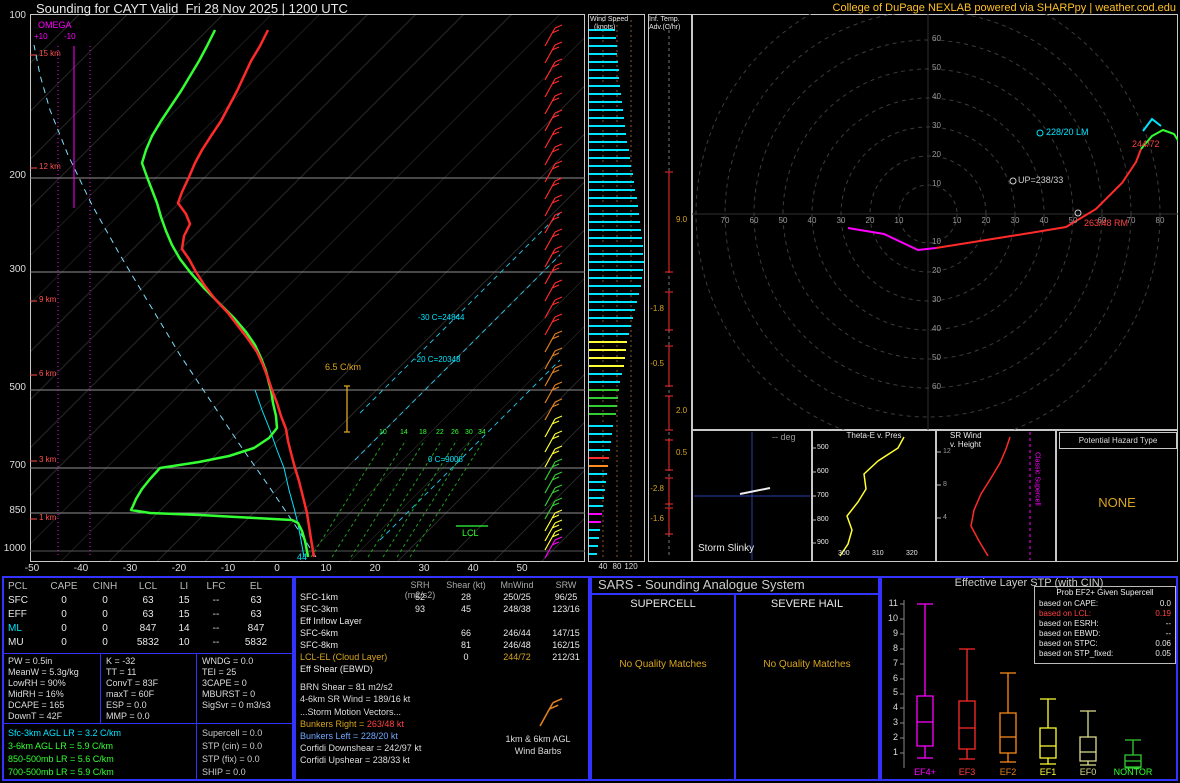 The width and height of the screenshot is (1180, 783). What do you see at coordinates (823, 495) in the screenshot?
I see `thetae-pres-label: 700` at bounding box center [823, 495].